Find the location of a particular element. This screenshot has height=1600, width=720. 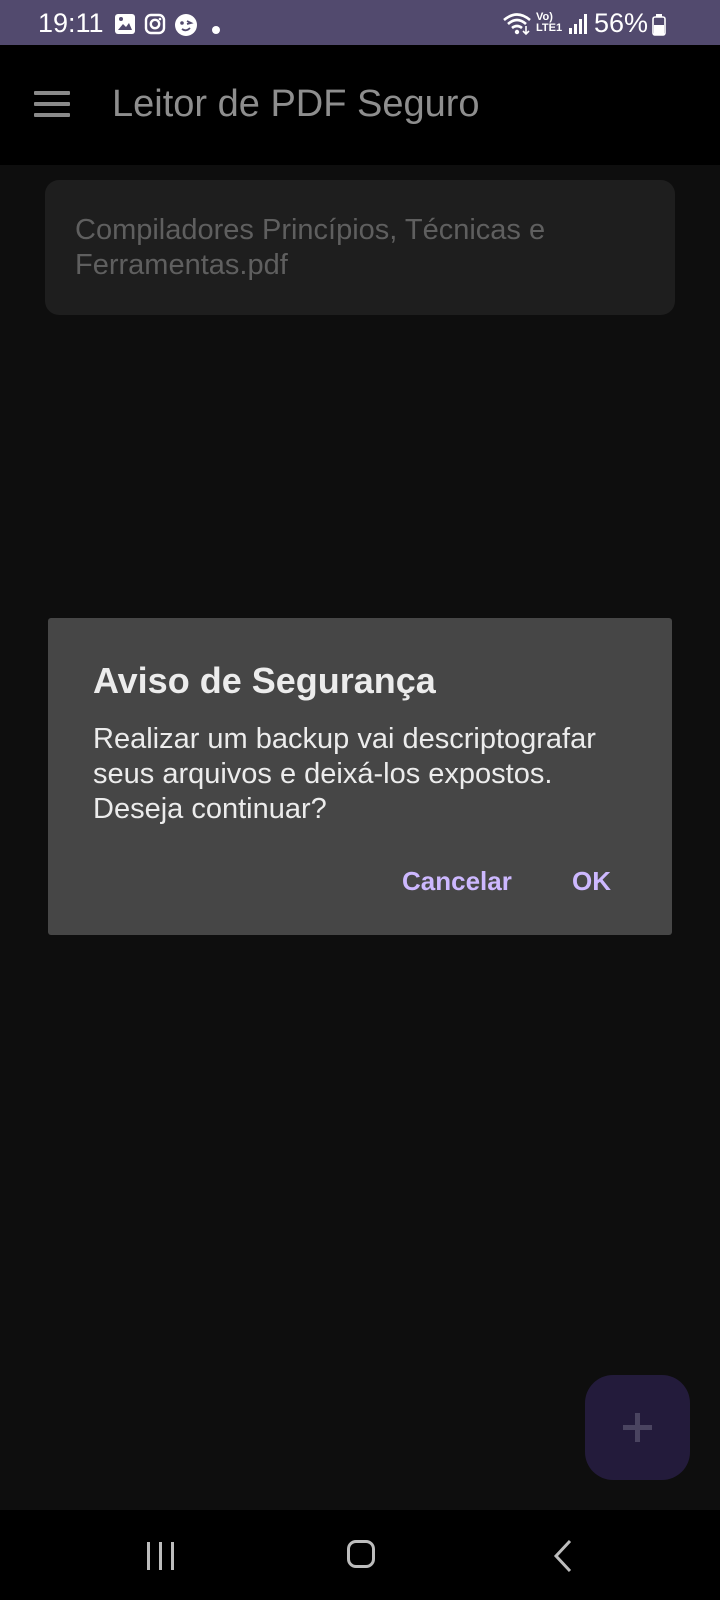

app-bar: Leitor de PDF Seguro is located at coordinates (360, 105).